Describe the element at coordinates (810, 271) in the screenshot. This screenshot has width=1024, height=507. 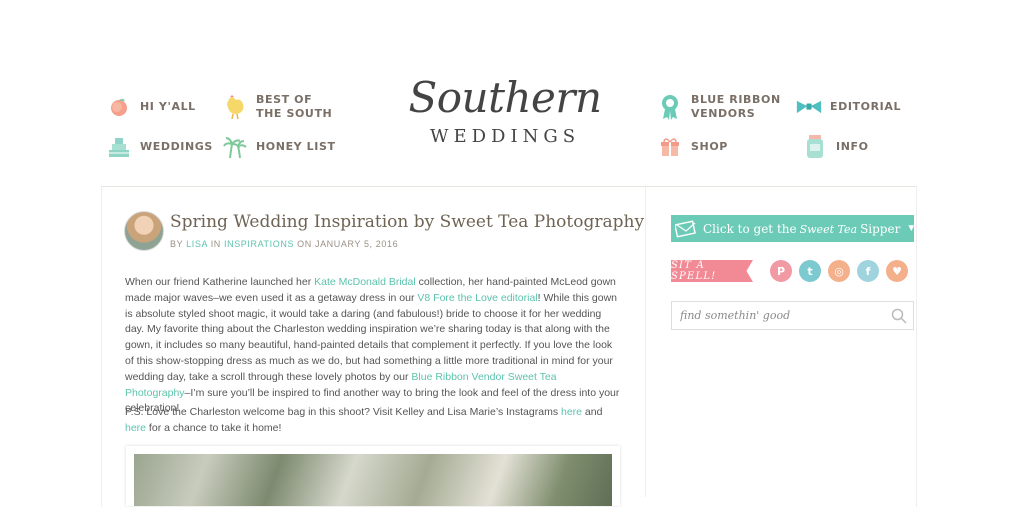
I see `twitter-icon: t` at that location.